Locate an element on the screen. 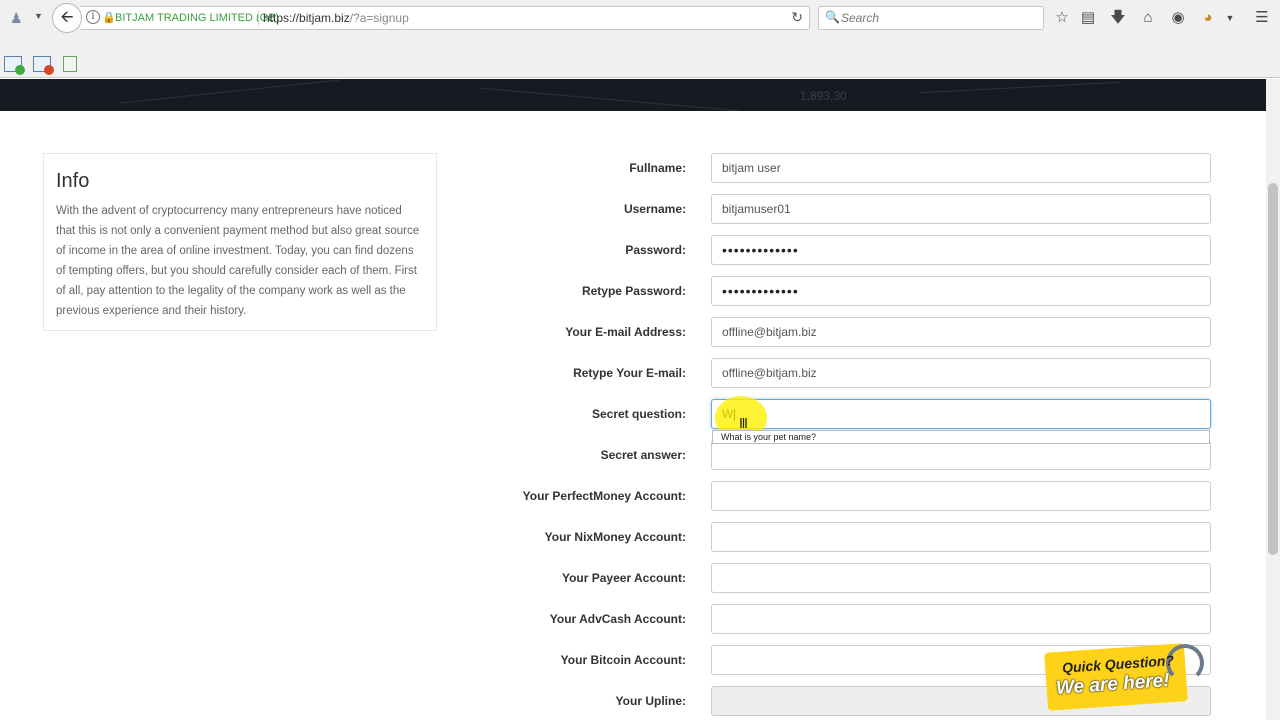 The width and height of the screenshot is (1280, 720). label-perfectmoney: Your PerfectMoney Account: is located at coordinates (604, 496).